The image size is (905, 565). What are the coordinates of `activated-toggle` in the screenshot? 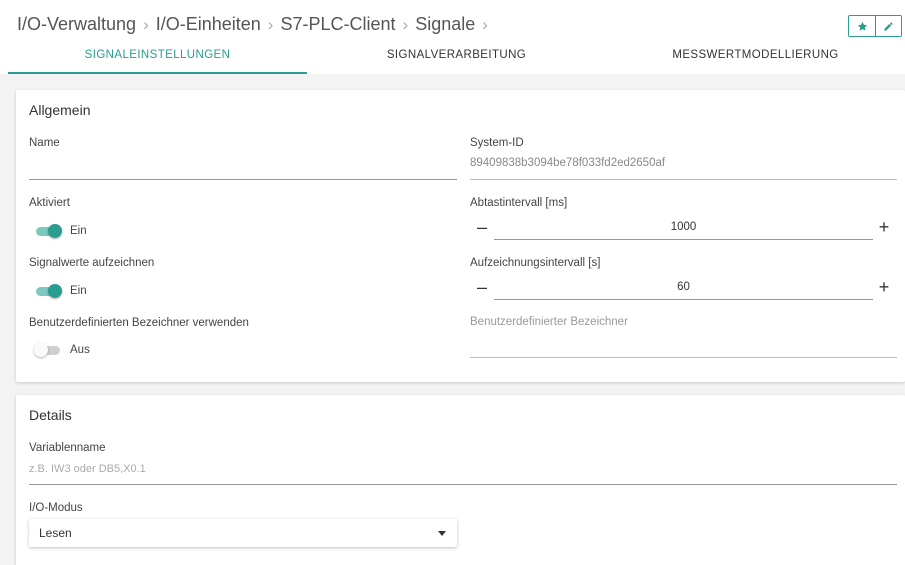 It's located at (49, 231).